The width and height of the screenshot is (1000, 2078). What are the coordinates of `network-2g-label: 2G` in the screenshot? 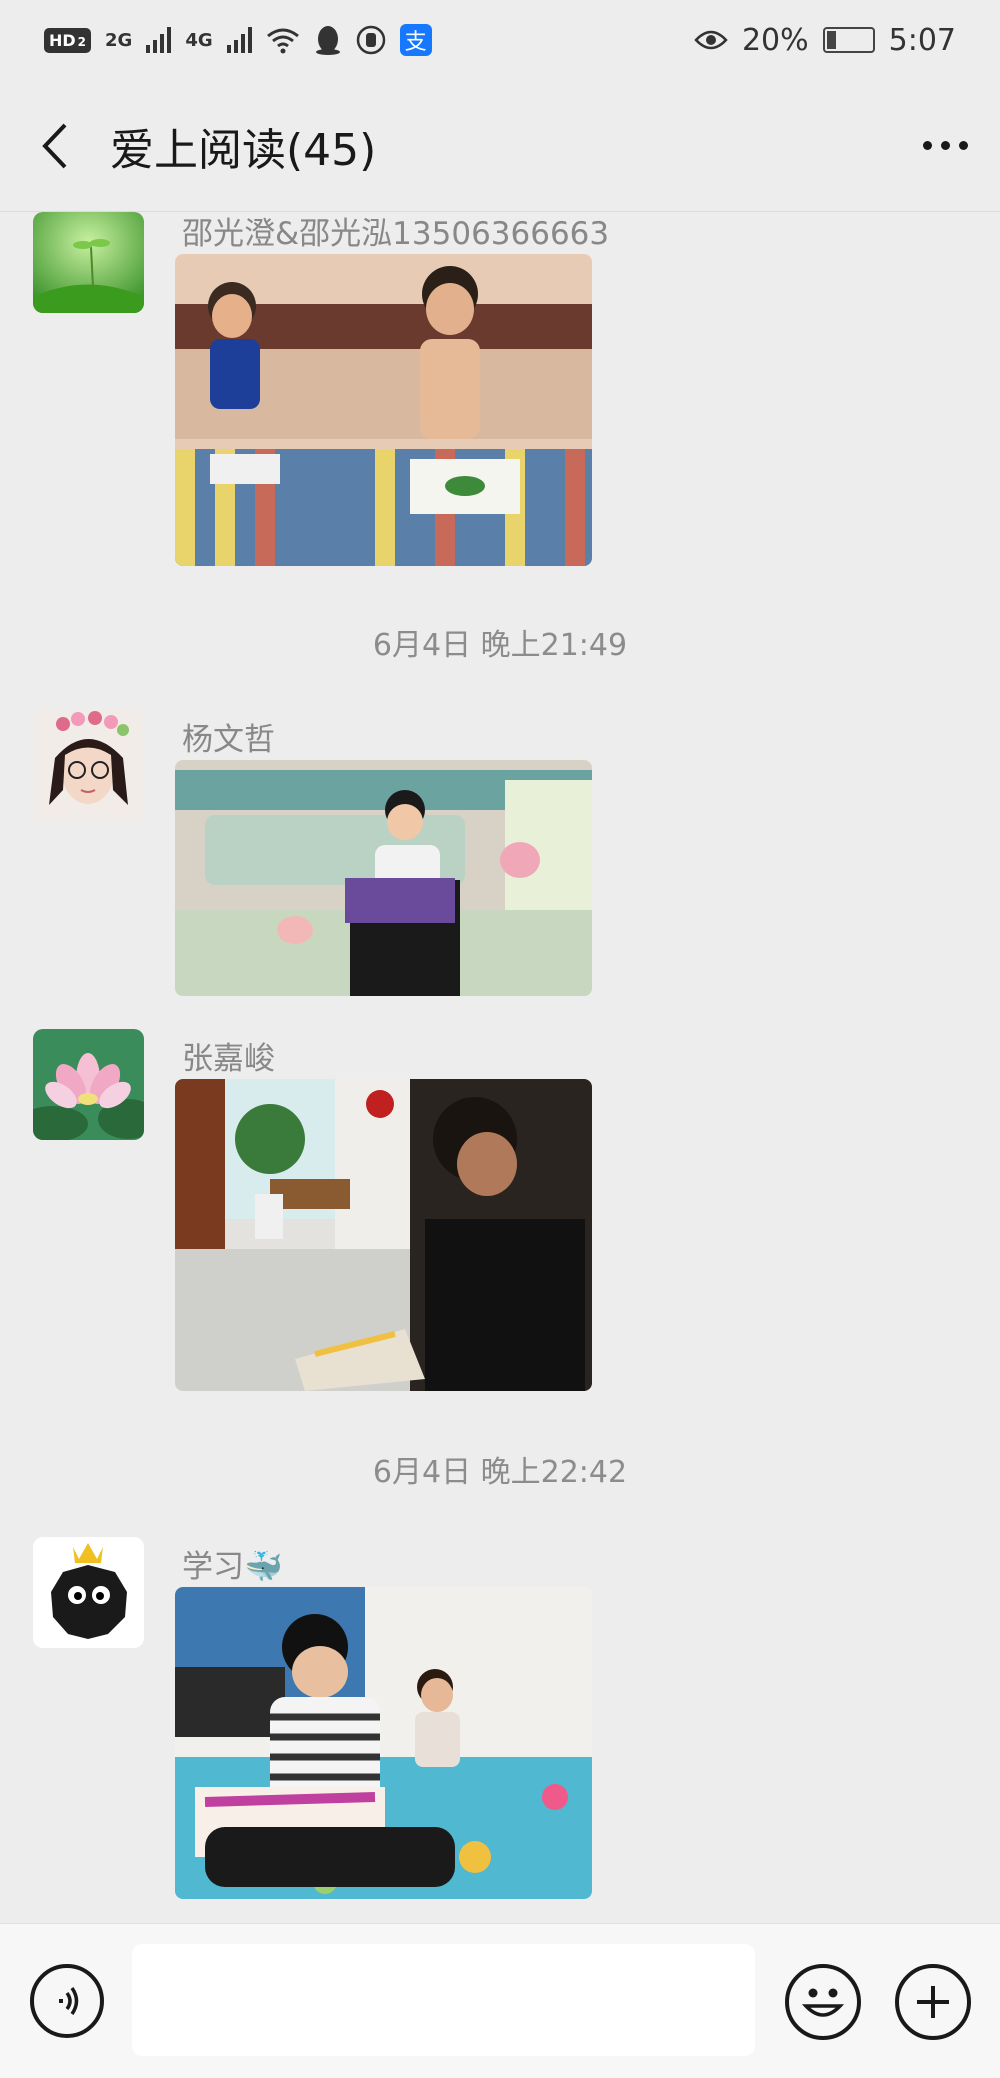 It's located at (119, 40).